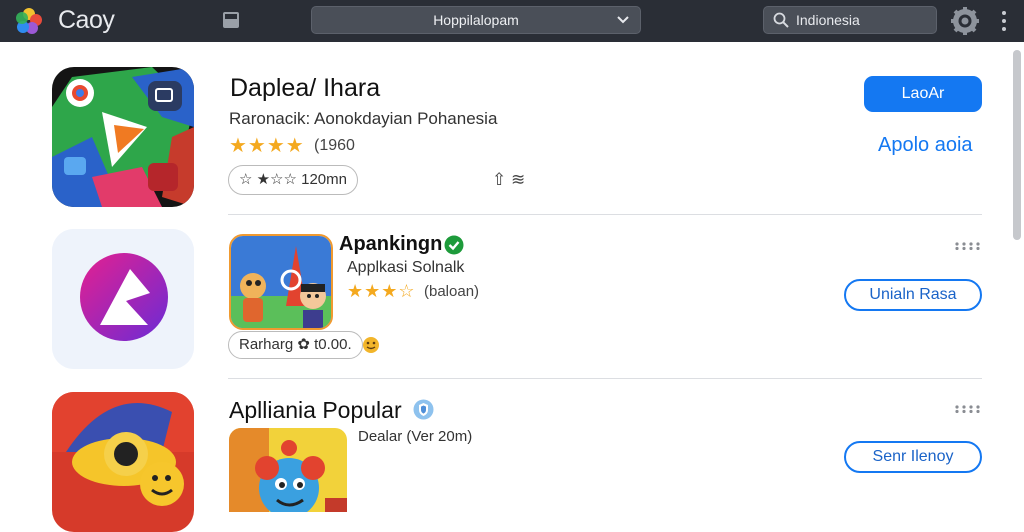  Describe the element at coordinates (508, 180) in the screenshot. I see `featured-extra-icons: ⇧ ≋` at that location.